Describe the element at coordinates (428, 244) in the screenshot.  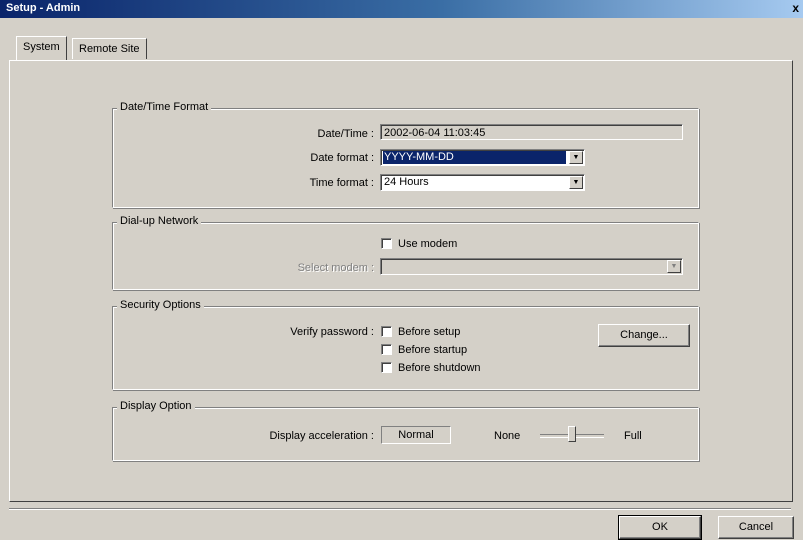
I see `use-modem-label: Use modem` at that location.